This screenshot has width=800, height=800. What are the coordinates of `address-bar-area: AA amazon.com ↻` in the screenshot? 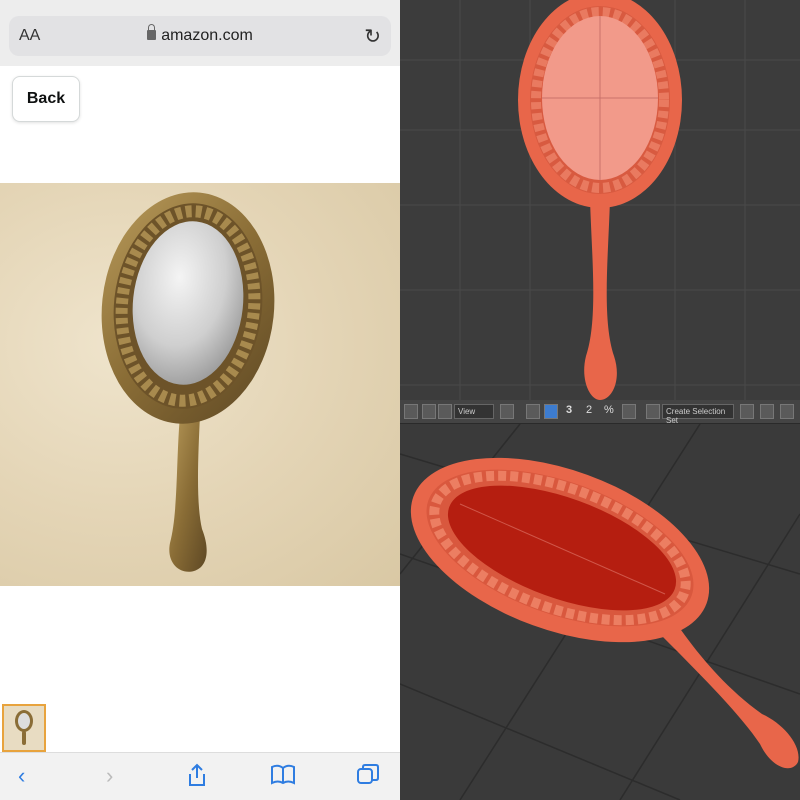 It's located at (200, 33).